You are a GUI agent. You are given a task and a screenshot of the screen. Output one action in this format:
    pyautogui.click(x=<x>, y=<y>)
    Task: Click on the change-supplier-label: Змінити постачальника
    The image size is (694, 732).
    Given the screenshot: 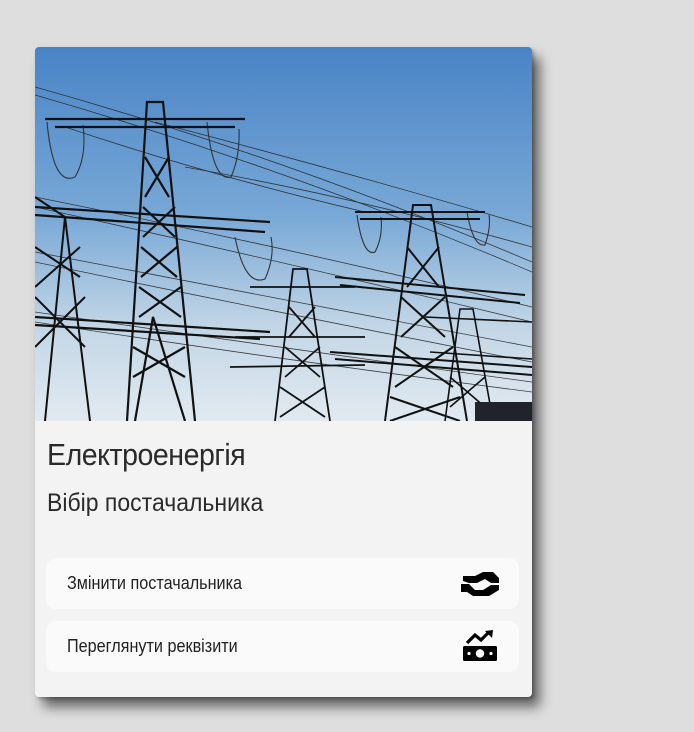 What is the action you would take?
    pyautogui.click(x=155, y=583)
    